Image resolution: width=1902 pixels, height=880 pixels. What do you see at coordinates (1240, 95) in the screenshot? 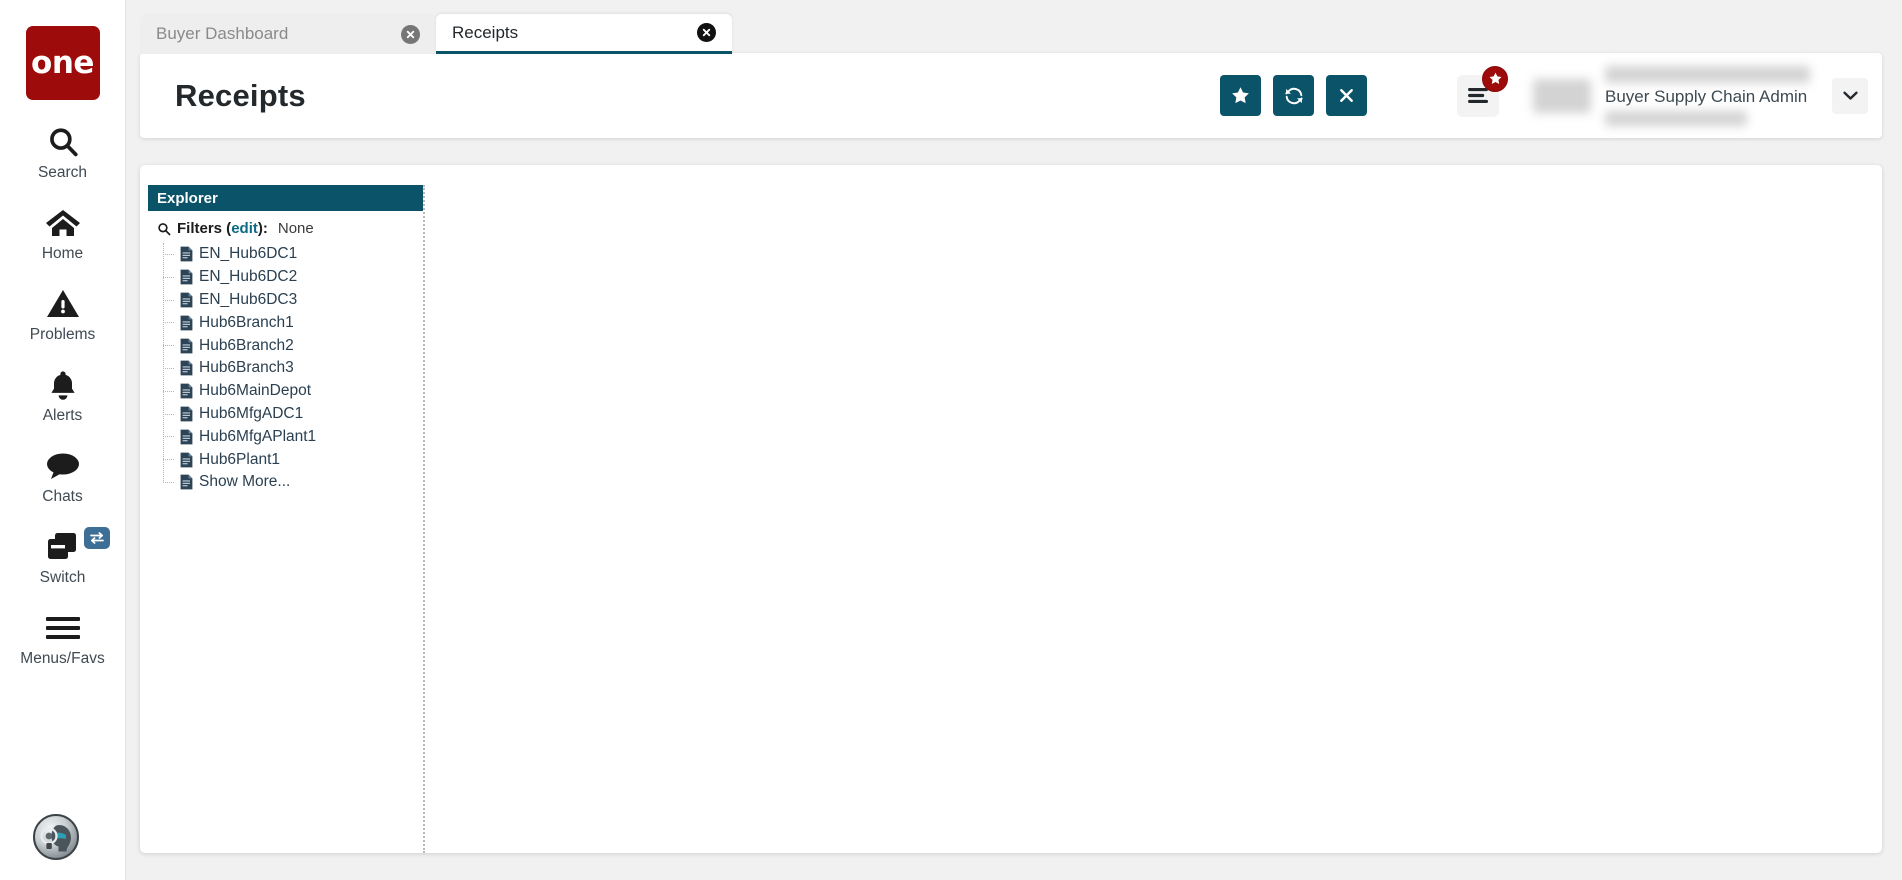
I see `favorite-button` at bounding box center [1240, 95].